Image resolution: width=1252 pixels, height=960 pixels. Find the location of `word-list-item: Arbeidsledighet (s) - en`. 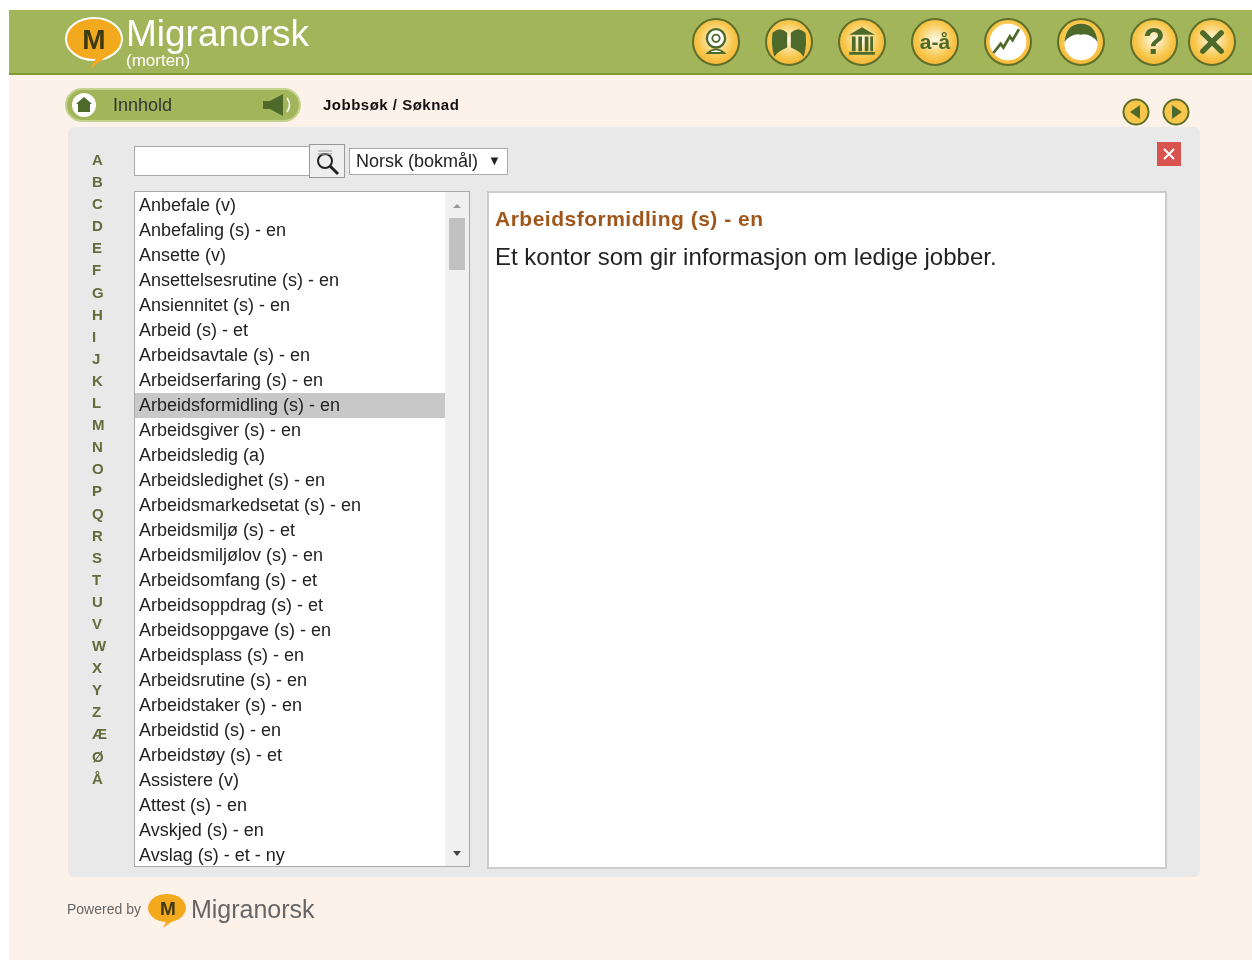

word-list-item: Arbeidsledighet (s) - en is located at coordinates (290, 480).